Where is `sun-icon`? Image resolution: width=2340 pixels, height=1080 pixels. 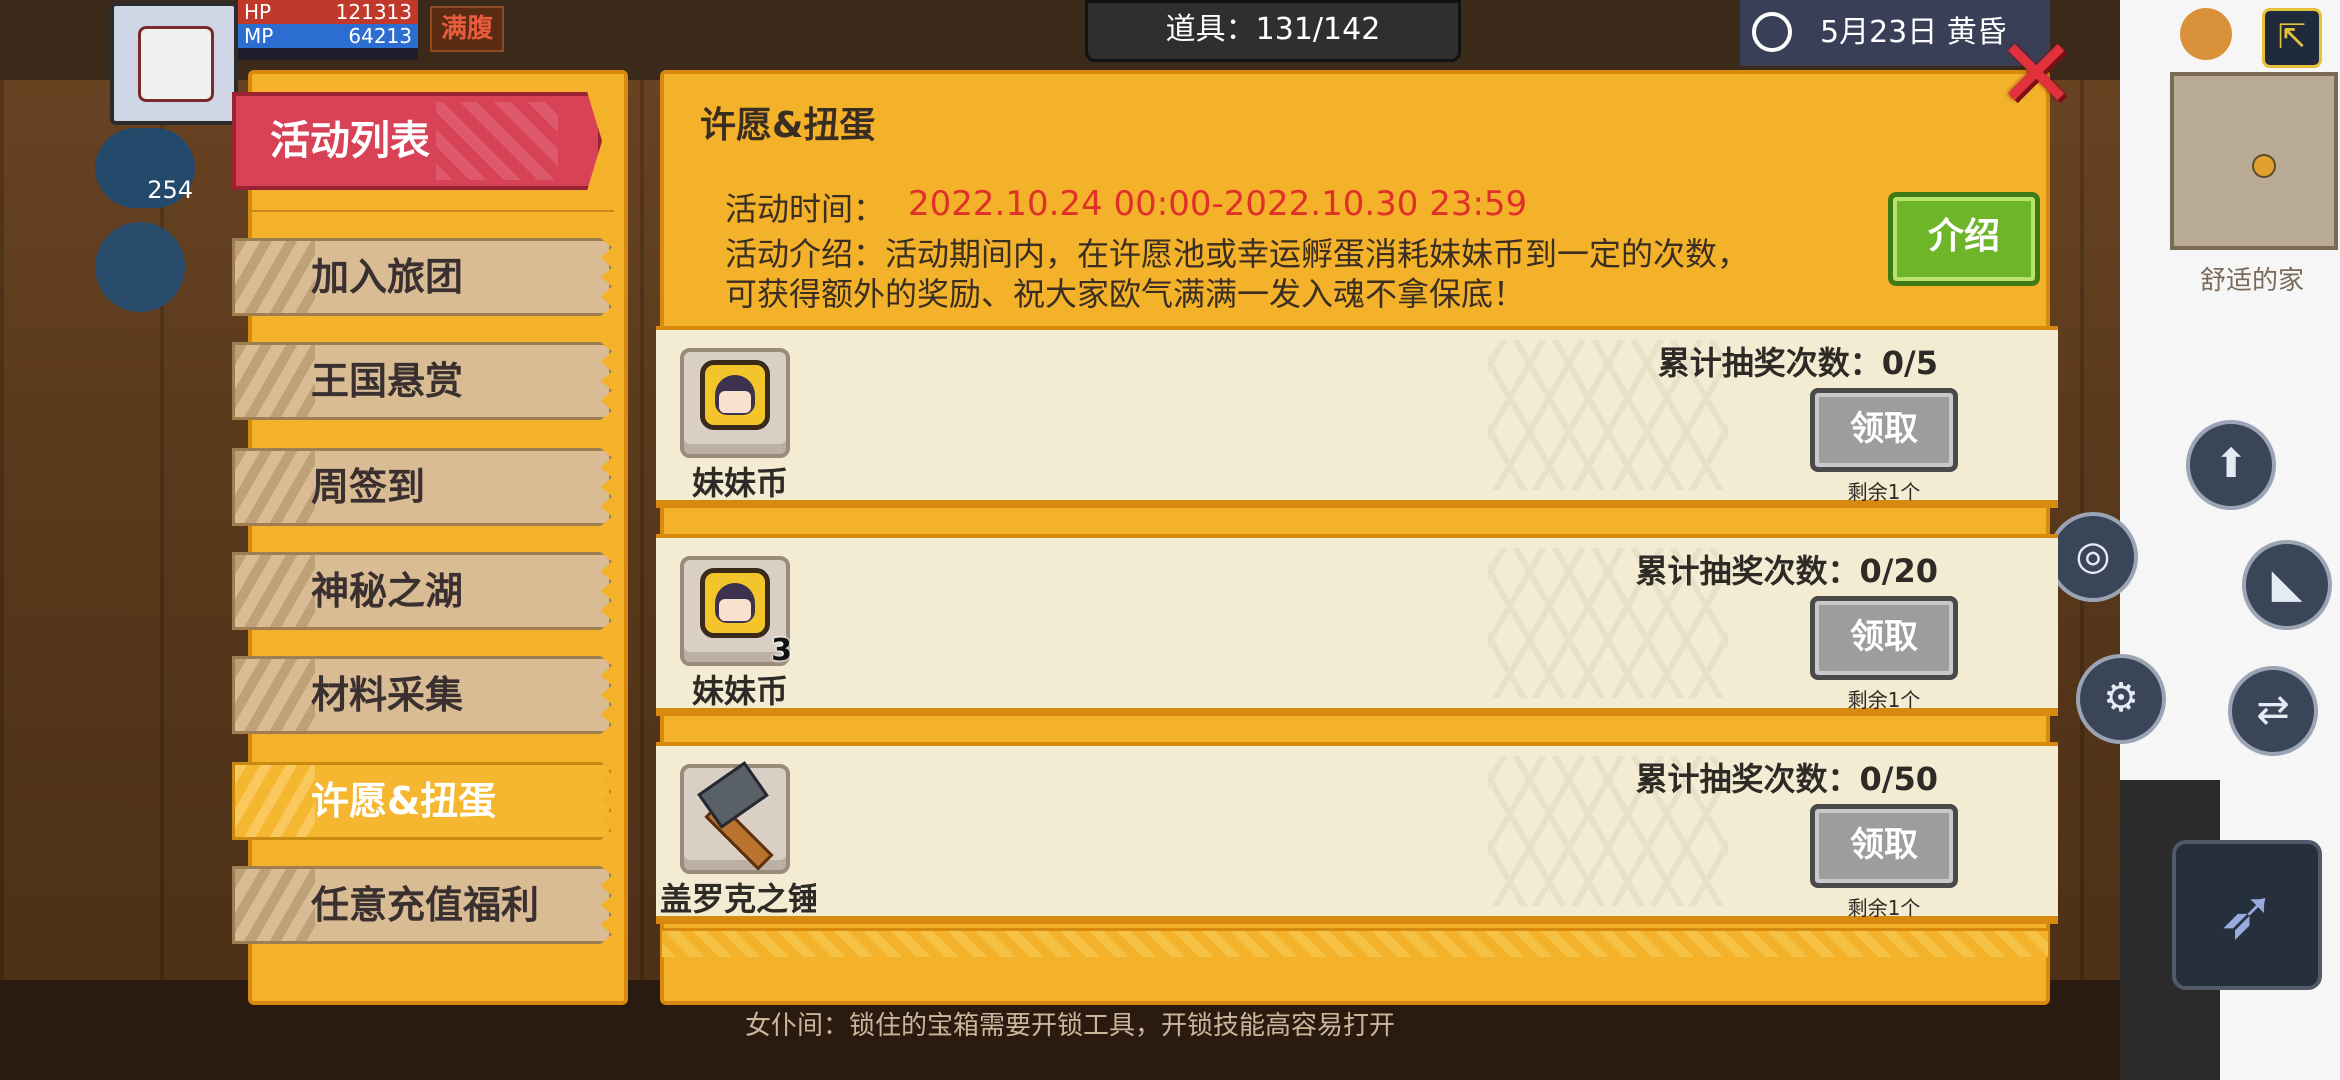
sun-icon is located at coordinates (1772, 32).